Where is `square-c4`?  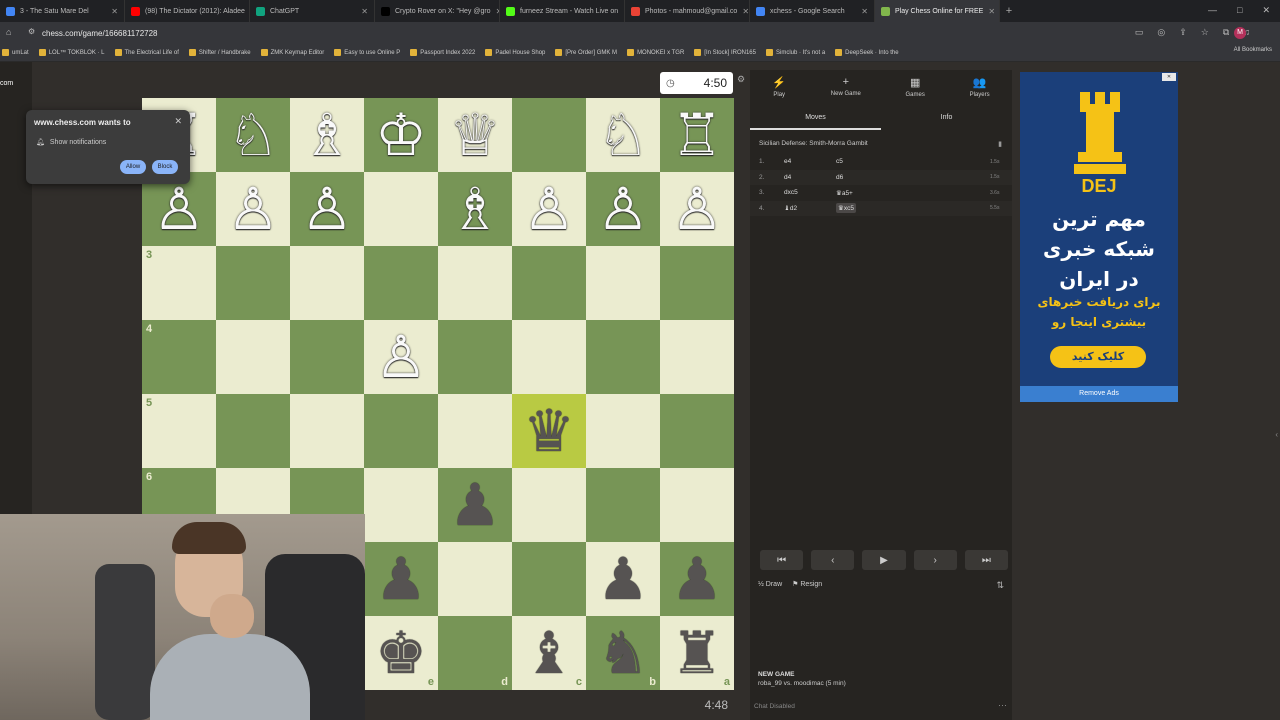 square-c4 is located at coordinates (549, 357).